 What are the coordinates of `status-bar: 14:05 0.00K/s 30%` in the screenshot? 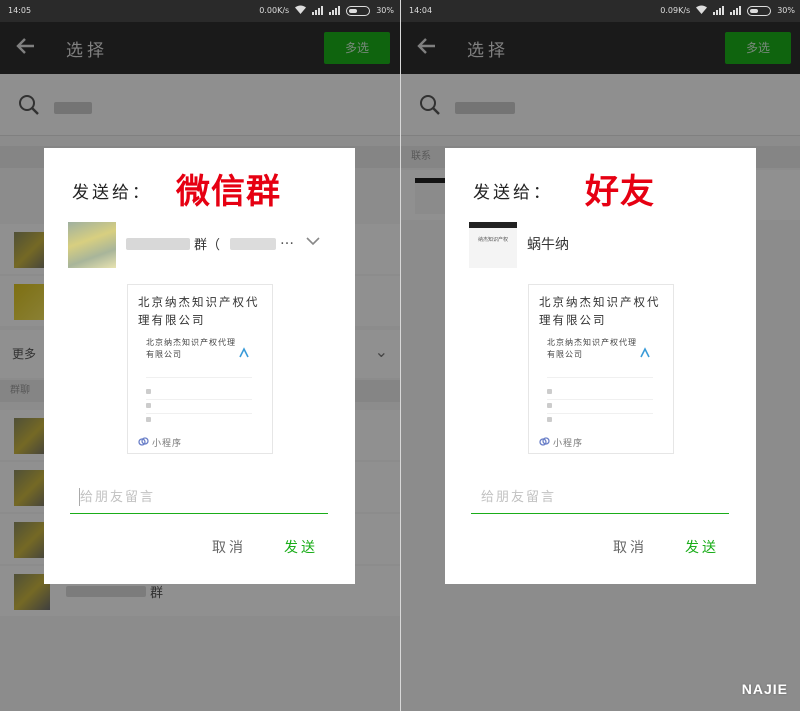 It's located at (200, 11).